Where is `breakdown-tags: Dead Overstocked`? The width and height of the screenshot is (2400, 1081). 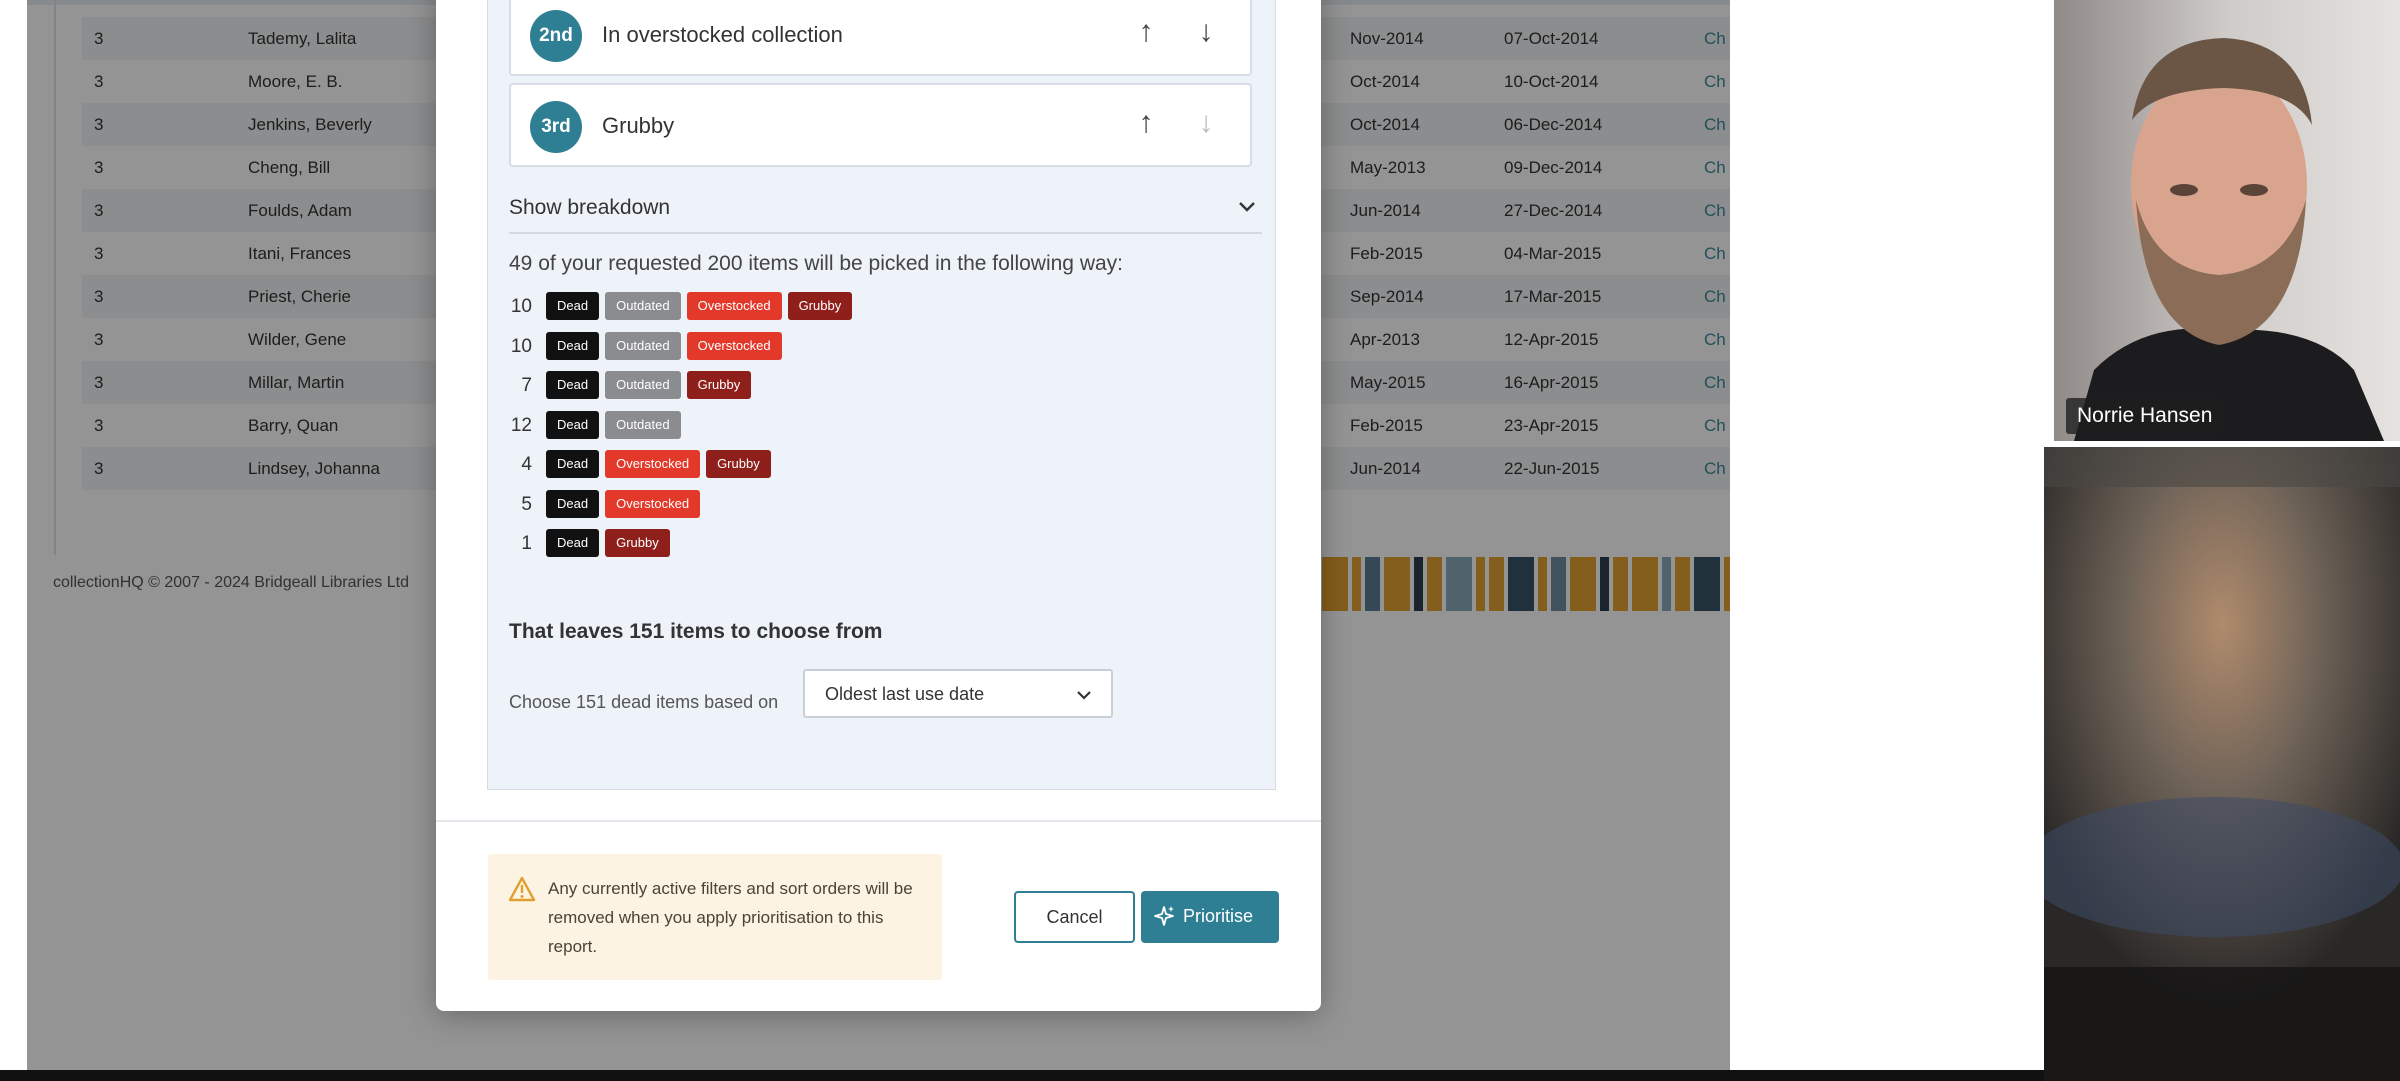 breakdown-tags: Dead Overstocked is located at coordinates (626, 505).